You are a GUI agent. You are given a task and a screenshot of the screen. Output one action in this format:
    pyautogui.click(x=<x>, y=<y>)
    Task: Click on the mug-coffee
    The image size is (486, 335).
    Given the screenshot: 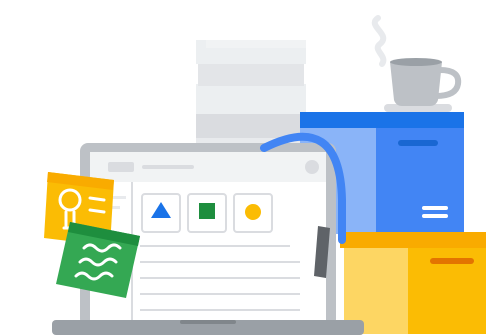 What is the action you would take?
    pyautogui.click(x=416, y=62)
    